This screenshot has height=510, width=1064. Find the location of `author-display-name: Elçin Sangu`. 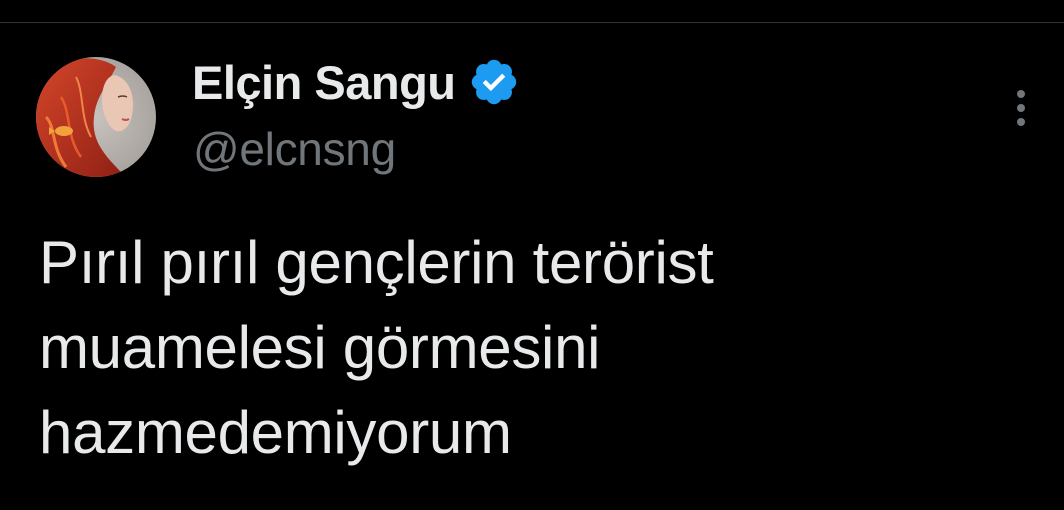

author-display-name: Elçin Sangu is located at coordinates (324, 82).